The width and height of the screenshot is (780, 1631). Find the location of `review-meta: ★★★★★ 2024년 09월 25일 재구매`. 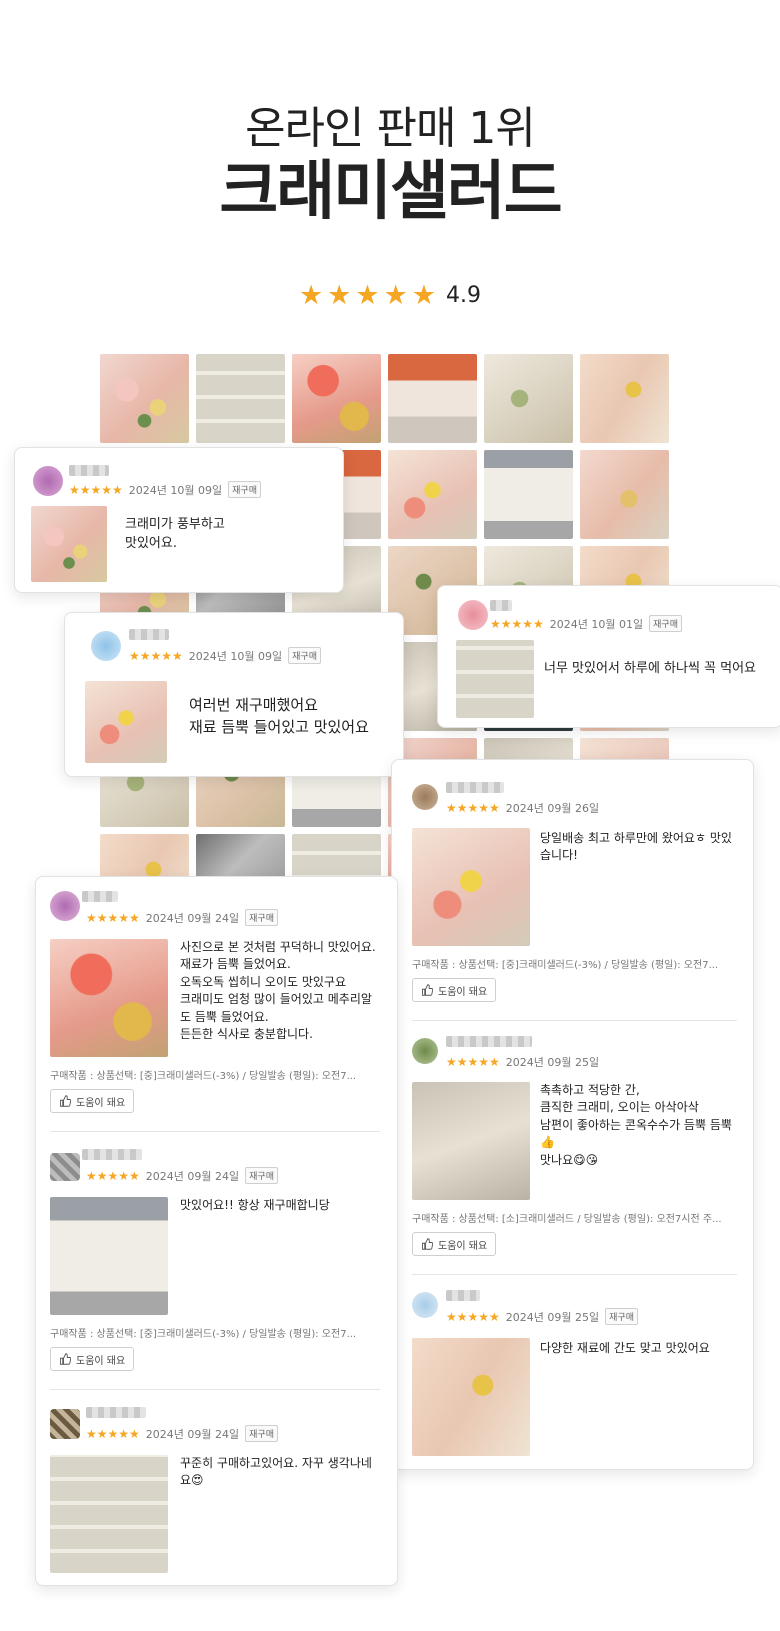

review-meta: ★★★★★ 2024년 09월 25일 재구매 is located at coordinates (542, 1316).